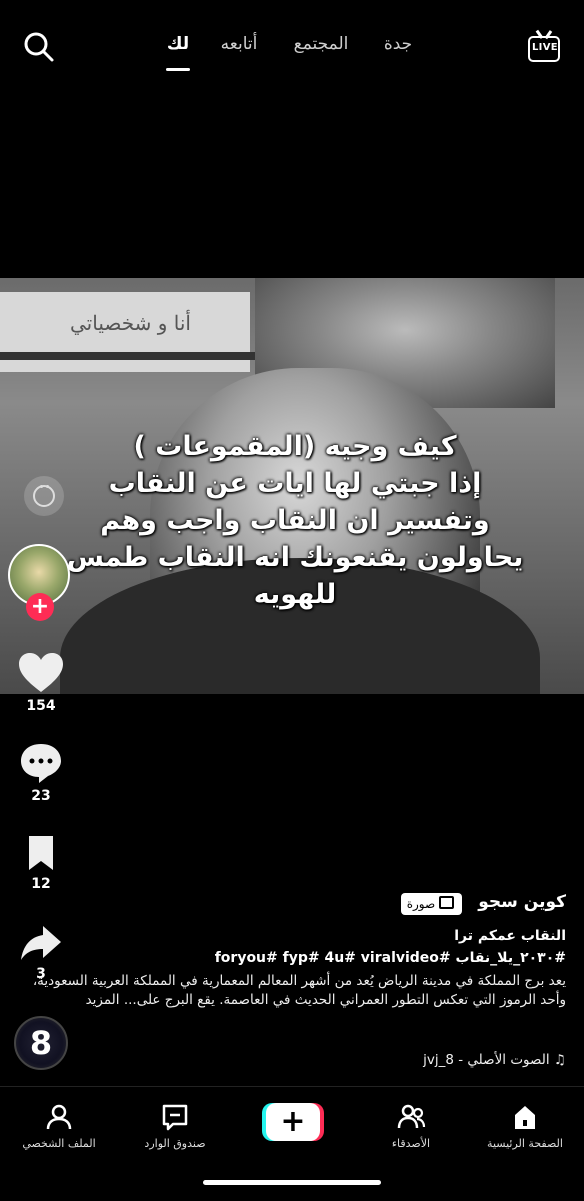 The width and height of the screenshot is (584, 1201). What do you see at coordinates (421, 904) in the screenshot?
I see `photo-badge-label: صورة` at bounding box center [421, 904].